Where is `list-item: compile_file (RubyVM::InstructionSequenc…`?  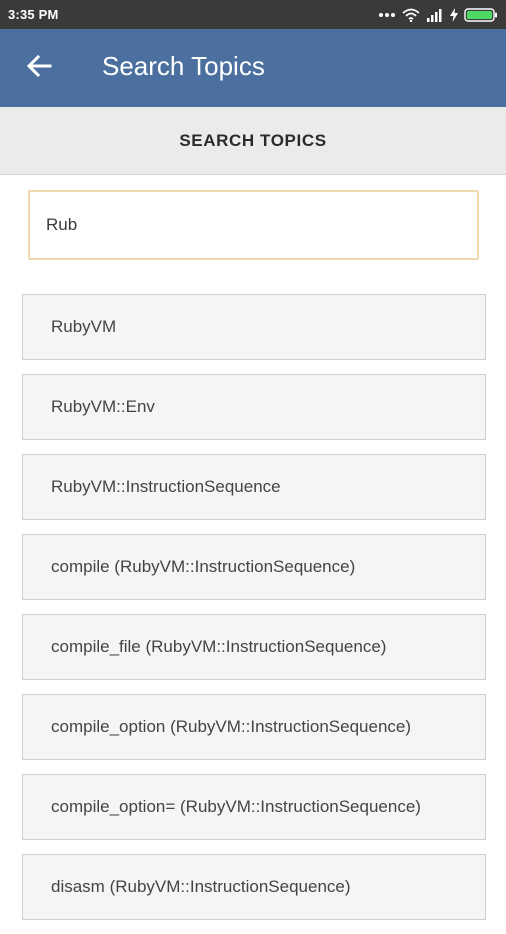
list-item: compile_file (RubyVM::InstructionSequenc… is located at coordinates (254, 647).